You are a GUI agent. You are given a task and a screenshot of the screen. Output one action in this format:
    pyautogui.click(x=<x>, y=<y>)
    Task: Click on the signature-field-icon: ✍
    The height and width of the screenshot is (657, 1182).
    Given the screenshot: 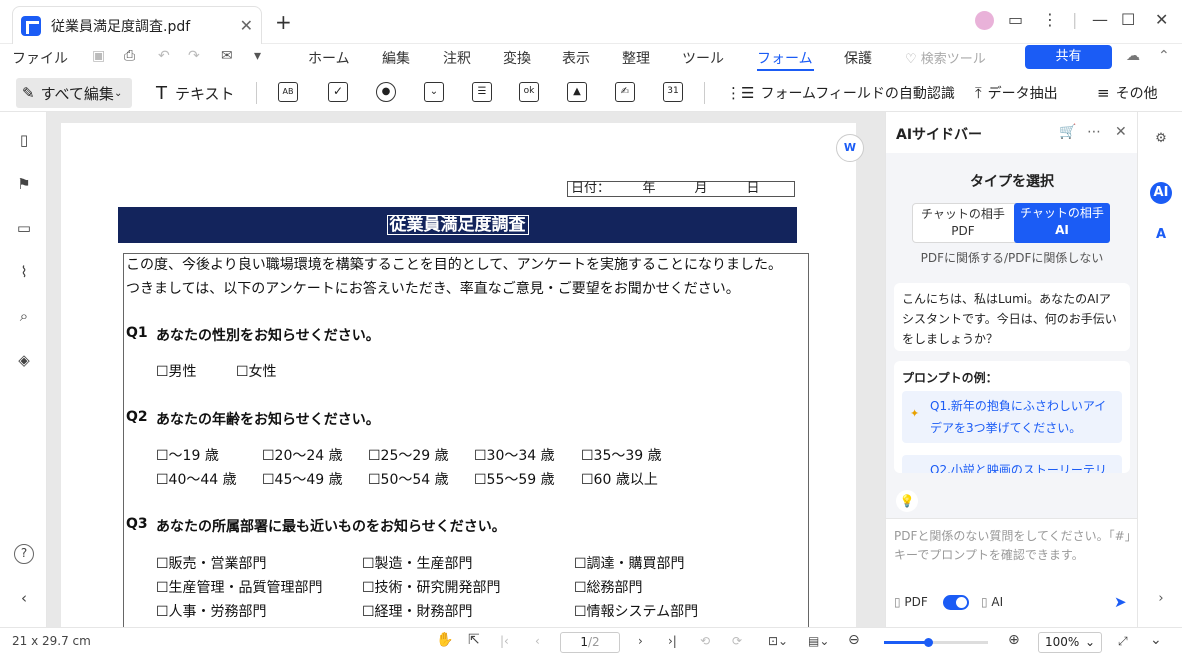 What is the action you would take?
    pyautogui.click(x=625, y=92)
    